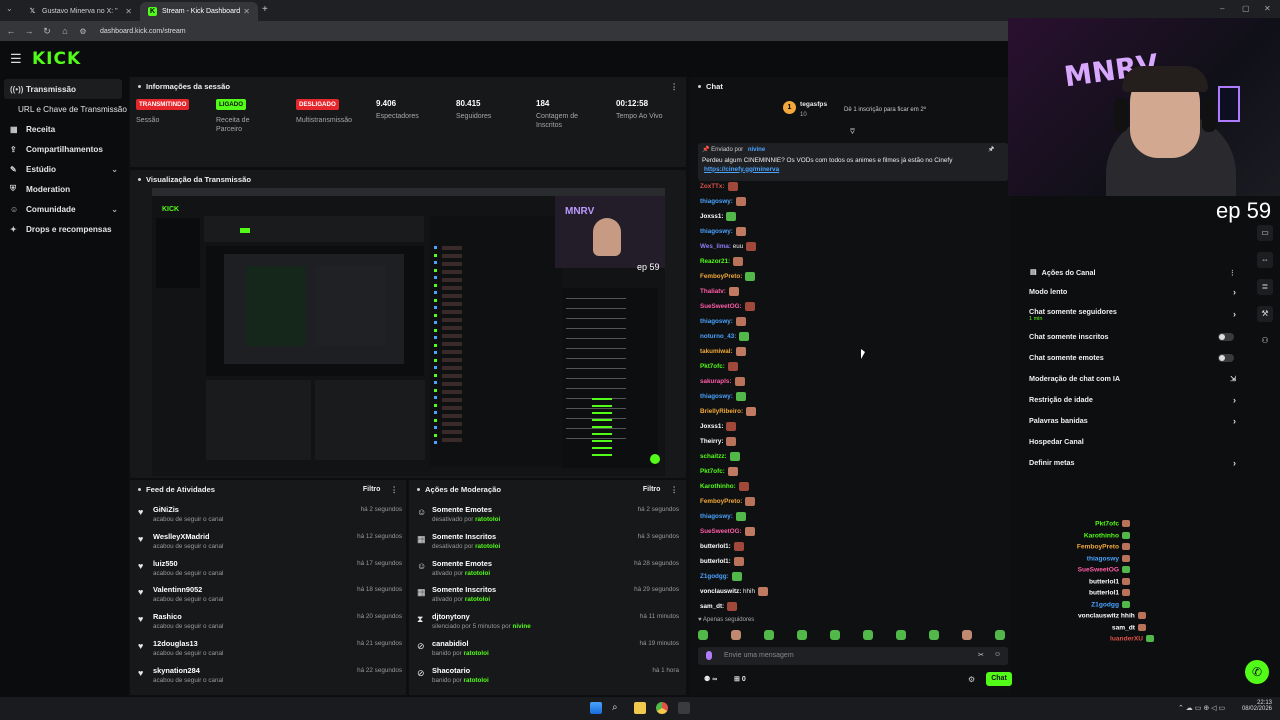  I want to click on reload-icon: ↻, so click(47, 31).